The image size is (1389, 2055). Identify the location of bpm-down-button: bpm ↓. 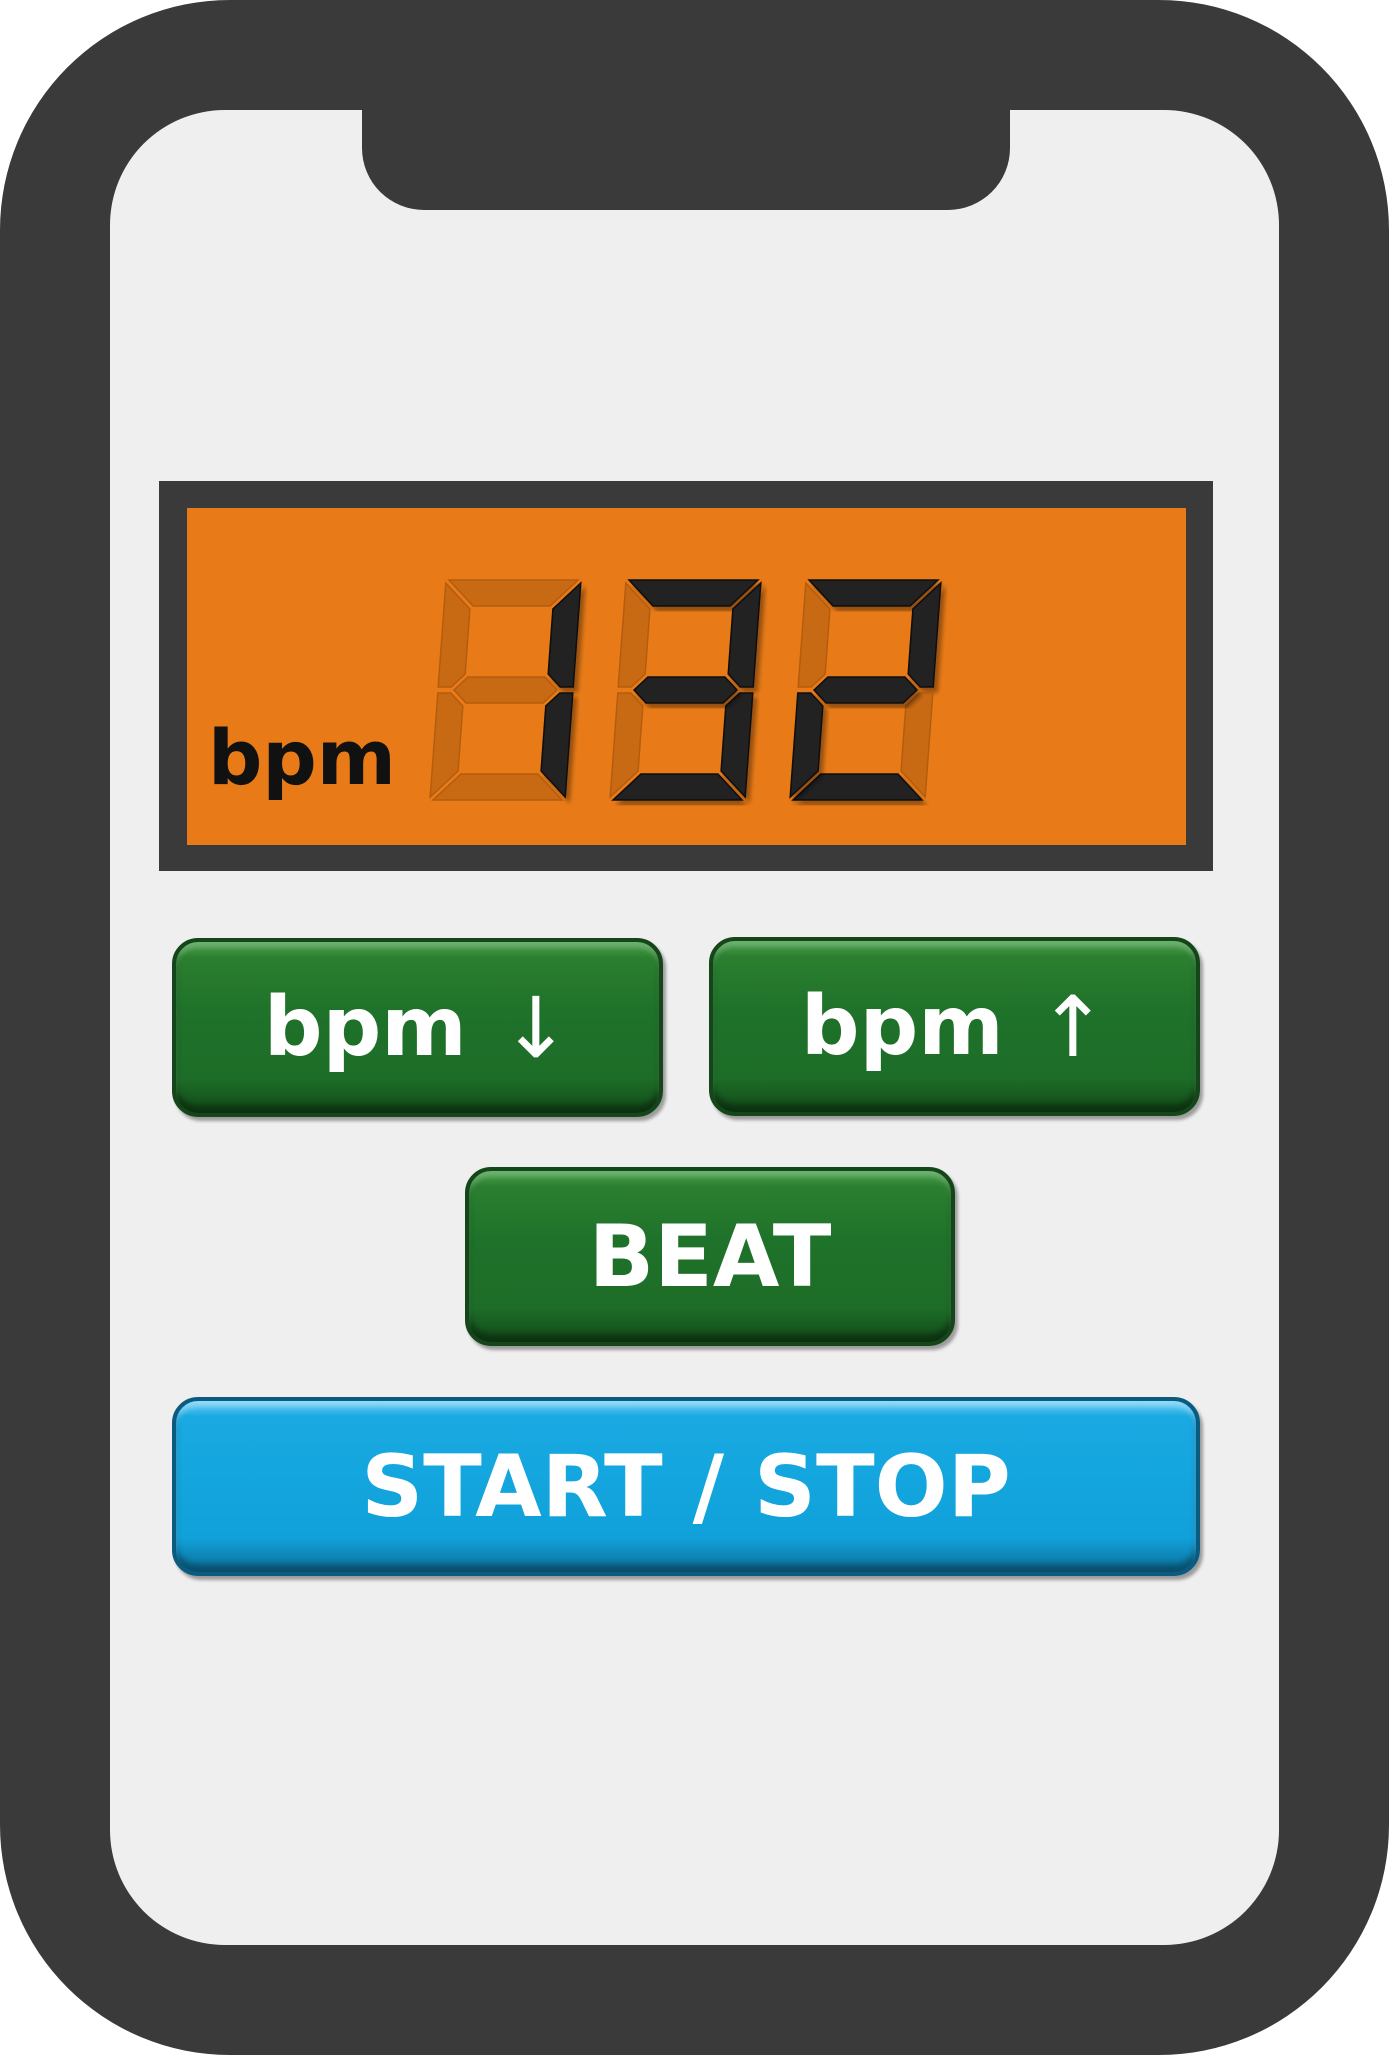
(417, 1027).